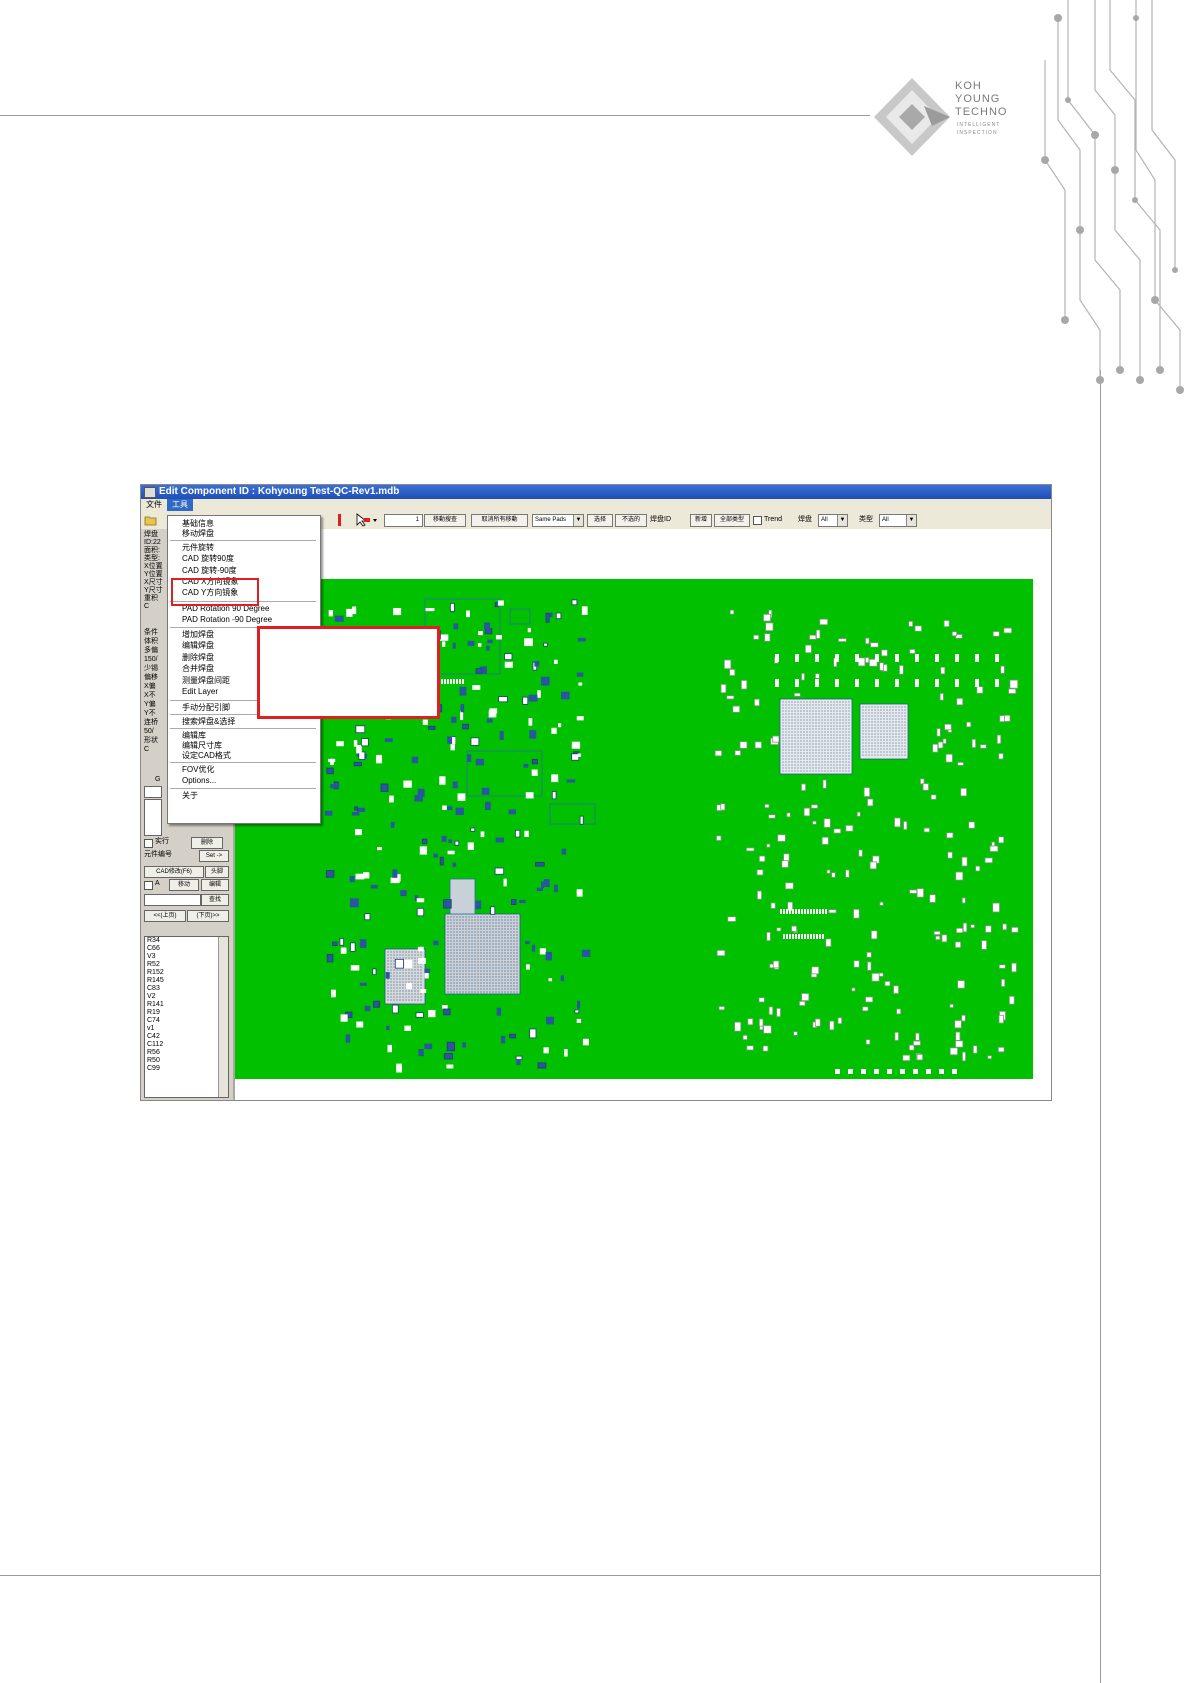 The height and width of the screenshot is (1683, 1190). I want to click on group-list, so click(153, 817).